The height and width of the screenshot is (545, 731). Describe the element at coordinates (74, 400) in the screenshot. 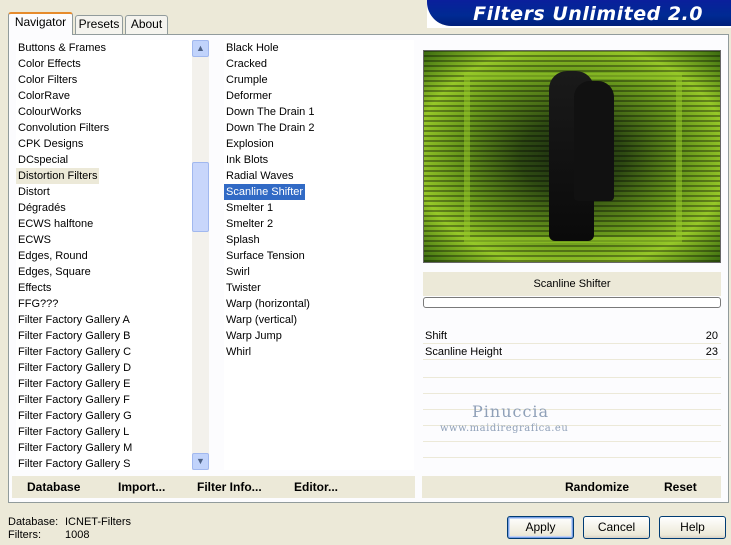

I see `category-item: Filter Factory Gallery F` at that location.